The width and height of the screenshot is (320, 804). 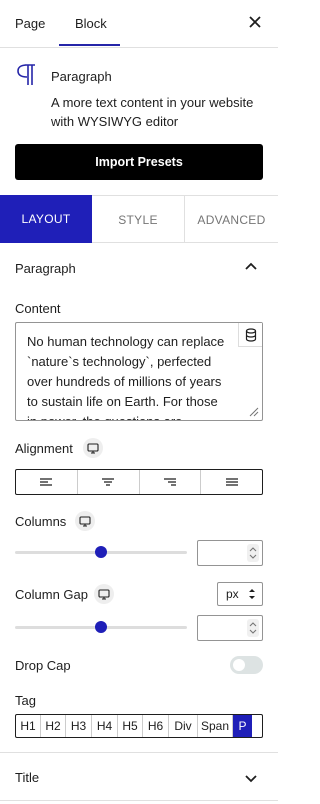 What do you see at coordinates (43, 665) in the screenshot?
I see `drop-cap-label: Drop Cap` at bounding box center [43, 665].